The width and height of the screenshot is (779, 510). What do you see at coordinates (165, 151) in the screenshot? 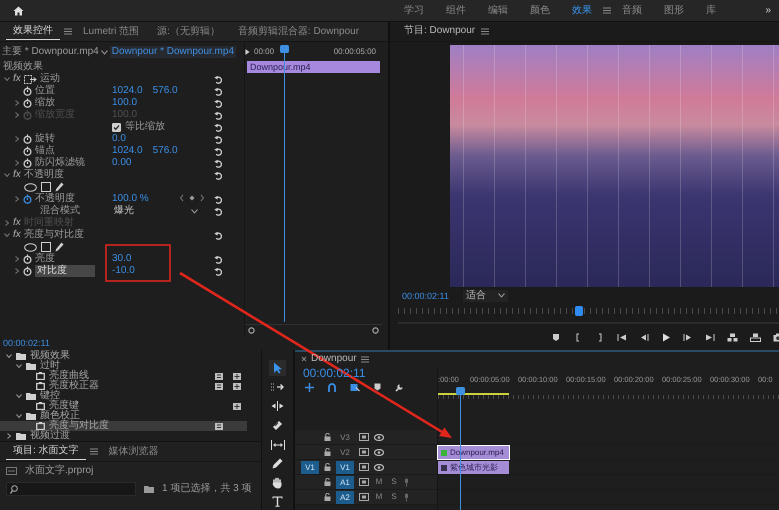
I see `param-value: 576.0` at bounding box center [165, 151].